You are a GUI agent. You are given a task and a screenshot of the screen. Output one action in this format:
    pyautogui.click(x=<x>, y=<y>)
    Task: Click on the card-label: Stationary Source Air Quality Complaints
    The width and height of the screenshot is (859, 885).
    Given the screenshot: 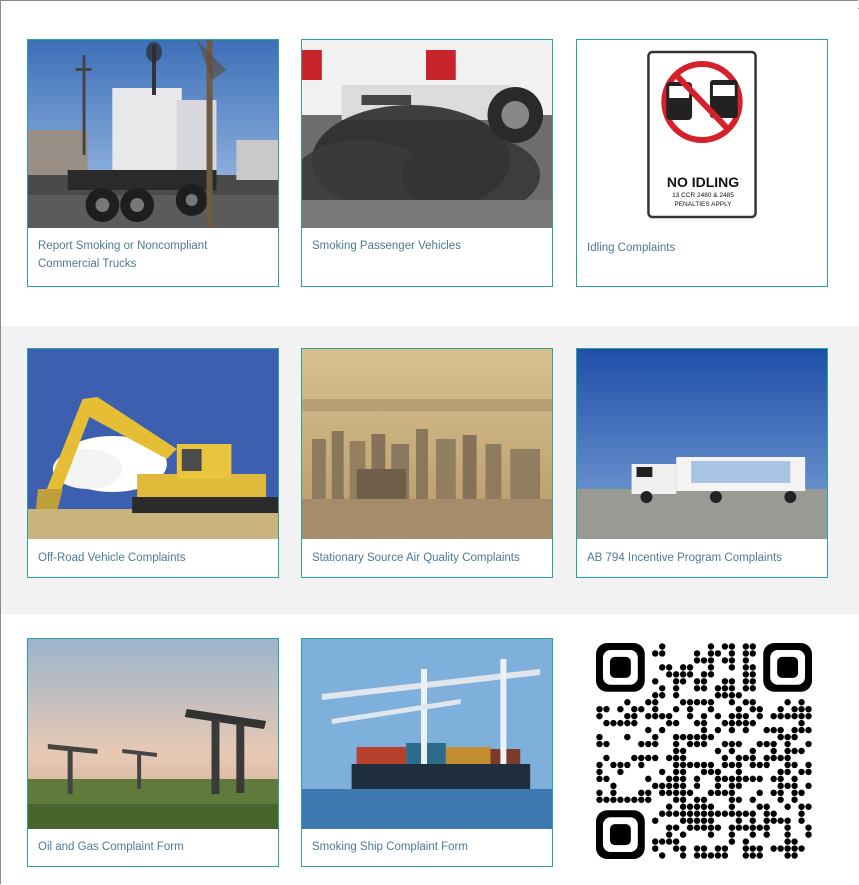 What is the action you would take?
    pyautogui.click(x=416, y=558)
    